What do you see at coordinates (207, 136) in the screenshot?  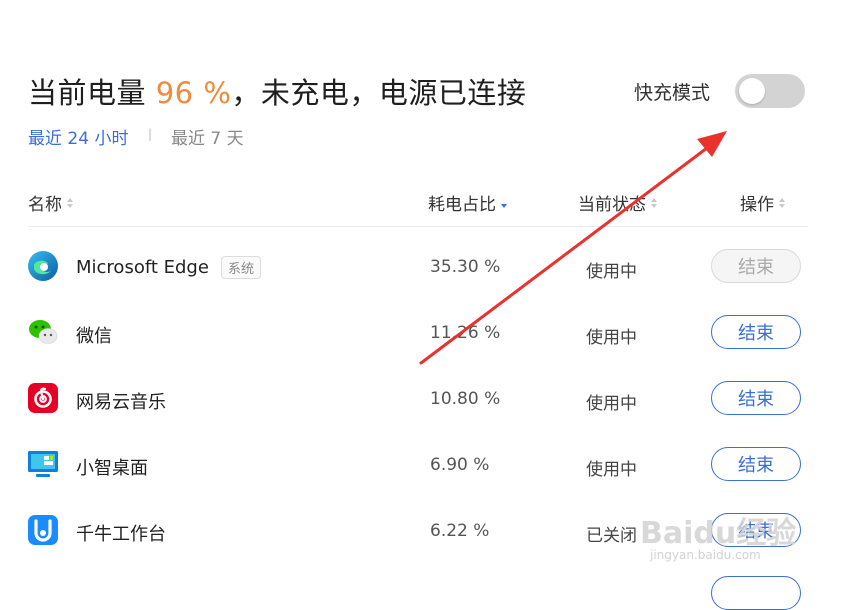 I see `range-7d: 最近 7 天` at bounding box center [207, 136].